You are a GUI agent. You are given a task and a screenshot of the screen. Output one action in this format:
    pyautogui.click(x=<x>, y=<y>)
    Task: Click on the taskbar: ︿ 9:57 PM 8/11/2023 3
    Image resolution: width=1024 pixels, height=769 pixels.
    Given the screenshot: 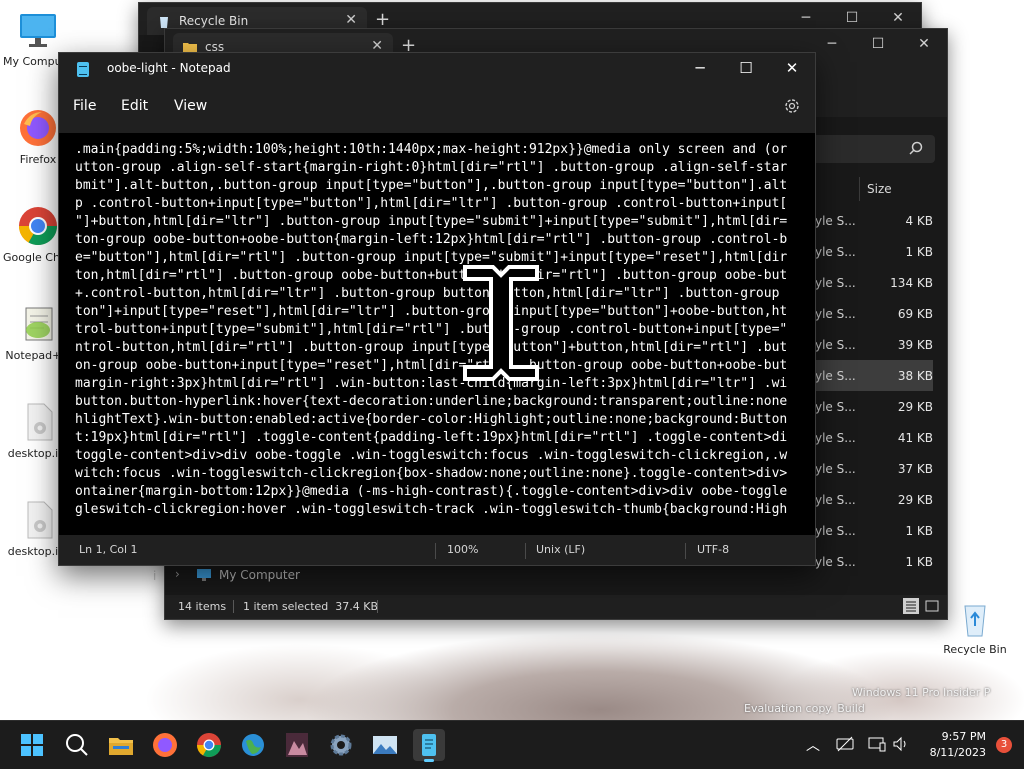 What is the action you would take?
    pyautogui.click(x=512, y=744)
    